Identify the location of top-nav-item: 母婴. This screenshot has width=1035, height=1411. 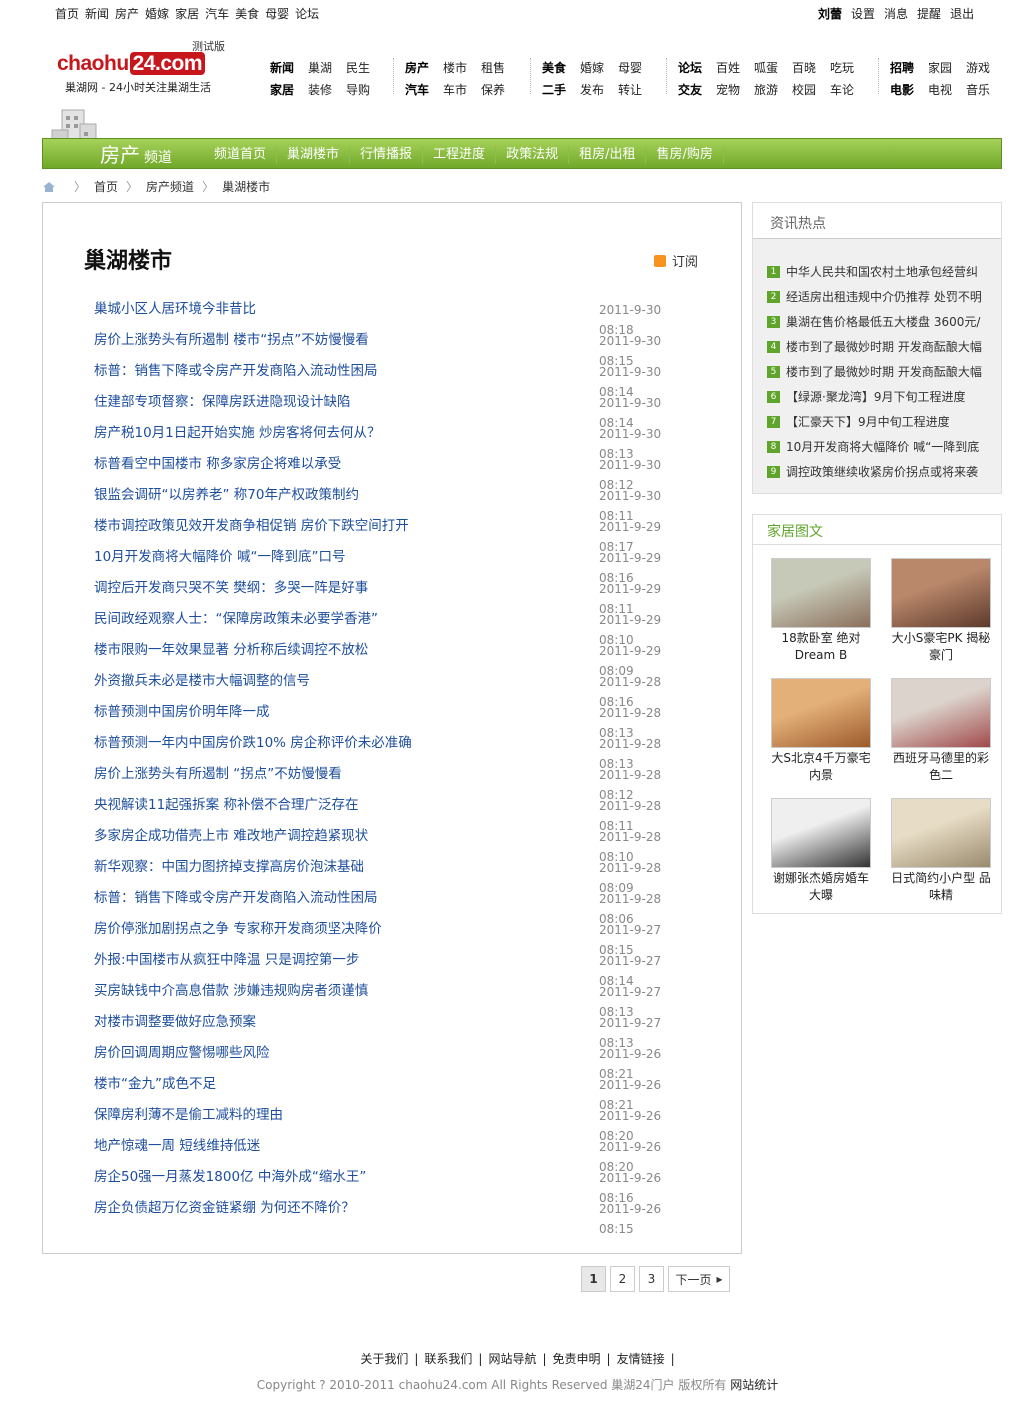
(277, 13).